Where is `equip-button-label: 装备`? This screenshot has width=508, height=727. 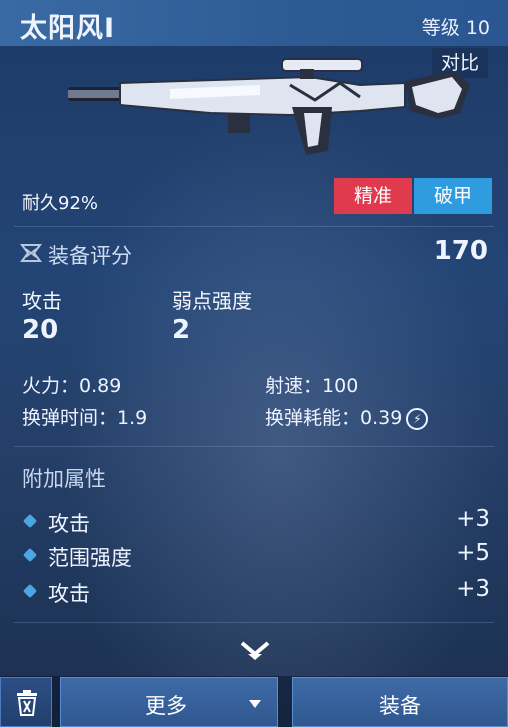
equip-button-label: 装备 is located at coordinates (400, 706).